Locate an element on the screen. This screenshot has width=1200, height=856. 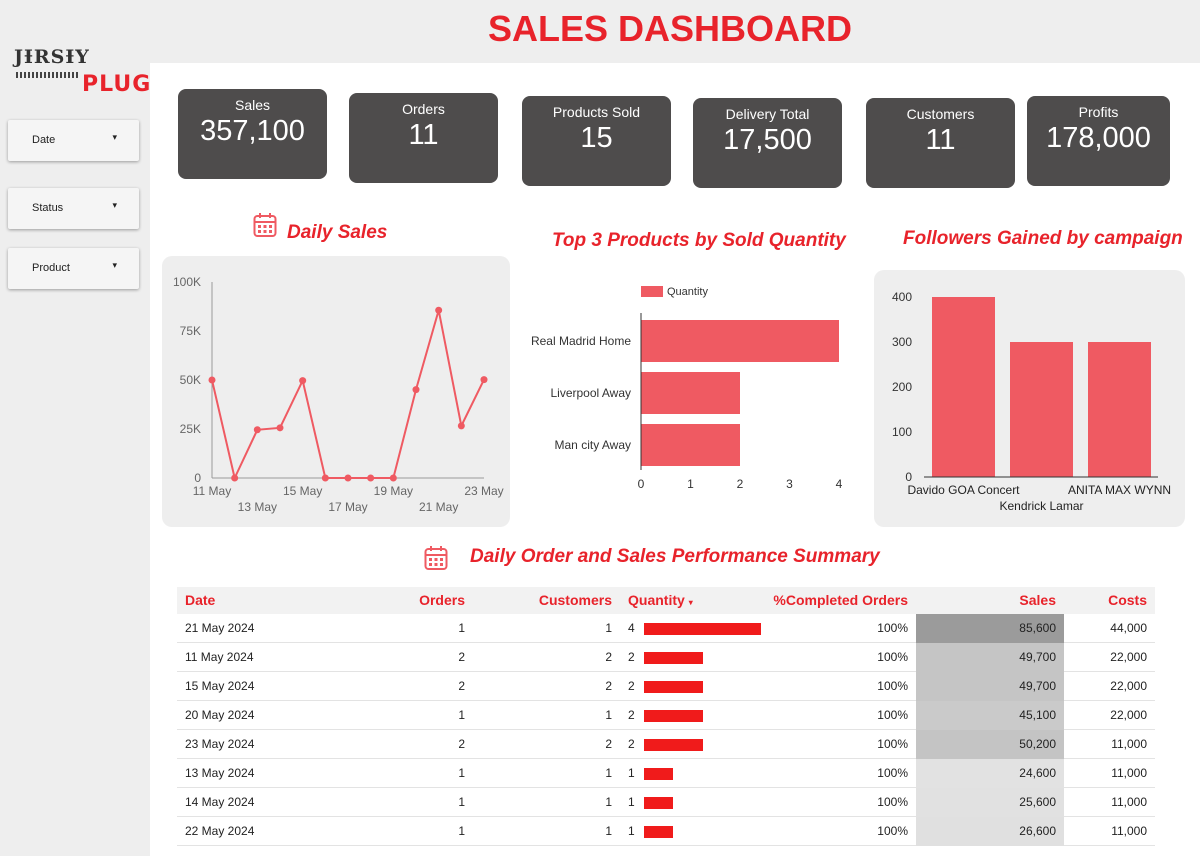
cell-sales: 49,700 is located at coordinates (1037, 686).